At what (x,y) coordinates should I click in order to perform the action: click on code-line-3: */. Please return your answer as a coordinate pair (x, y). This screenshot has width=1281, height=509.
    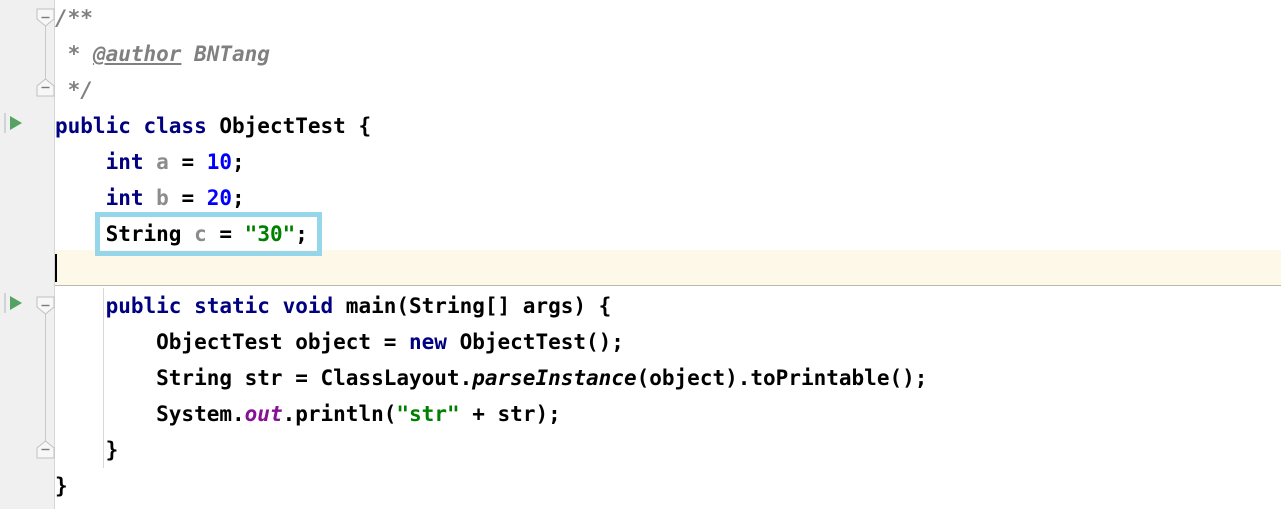
    Looking at the image, I should click on (74, 90).